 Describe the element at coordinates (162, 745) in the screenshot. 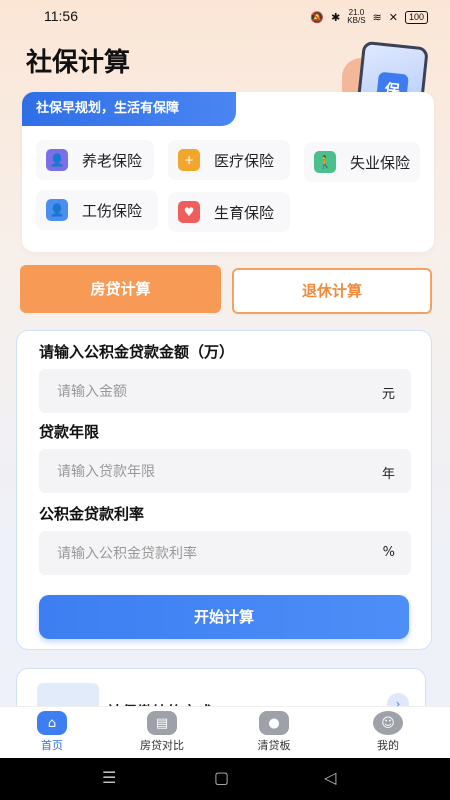

I see `tab-compare-label: 房贷对比` at that location.